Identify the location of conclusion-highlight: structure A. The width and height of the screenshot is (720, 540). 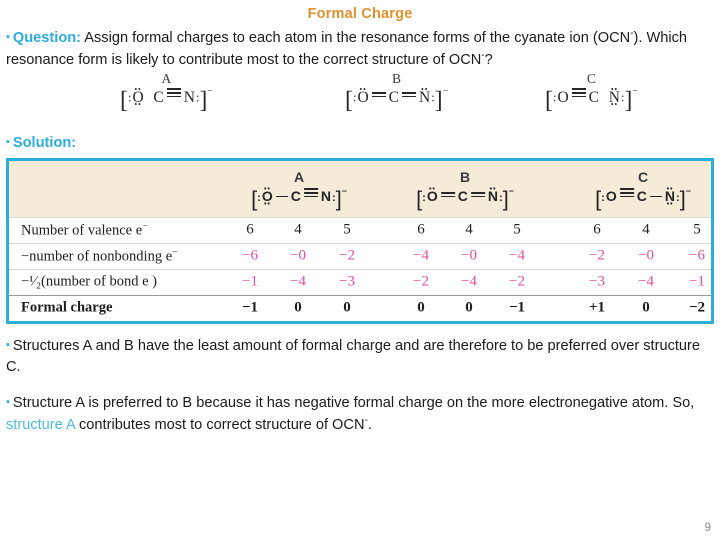
(40, 424).